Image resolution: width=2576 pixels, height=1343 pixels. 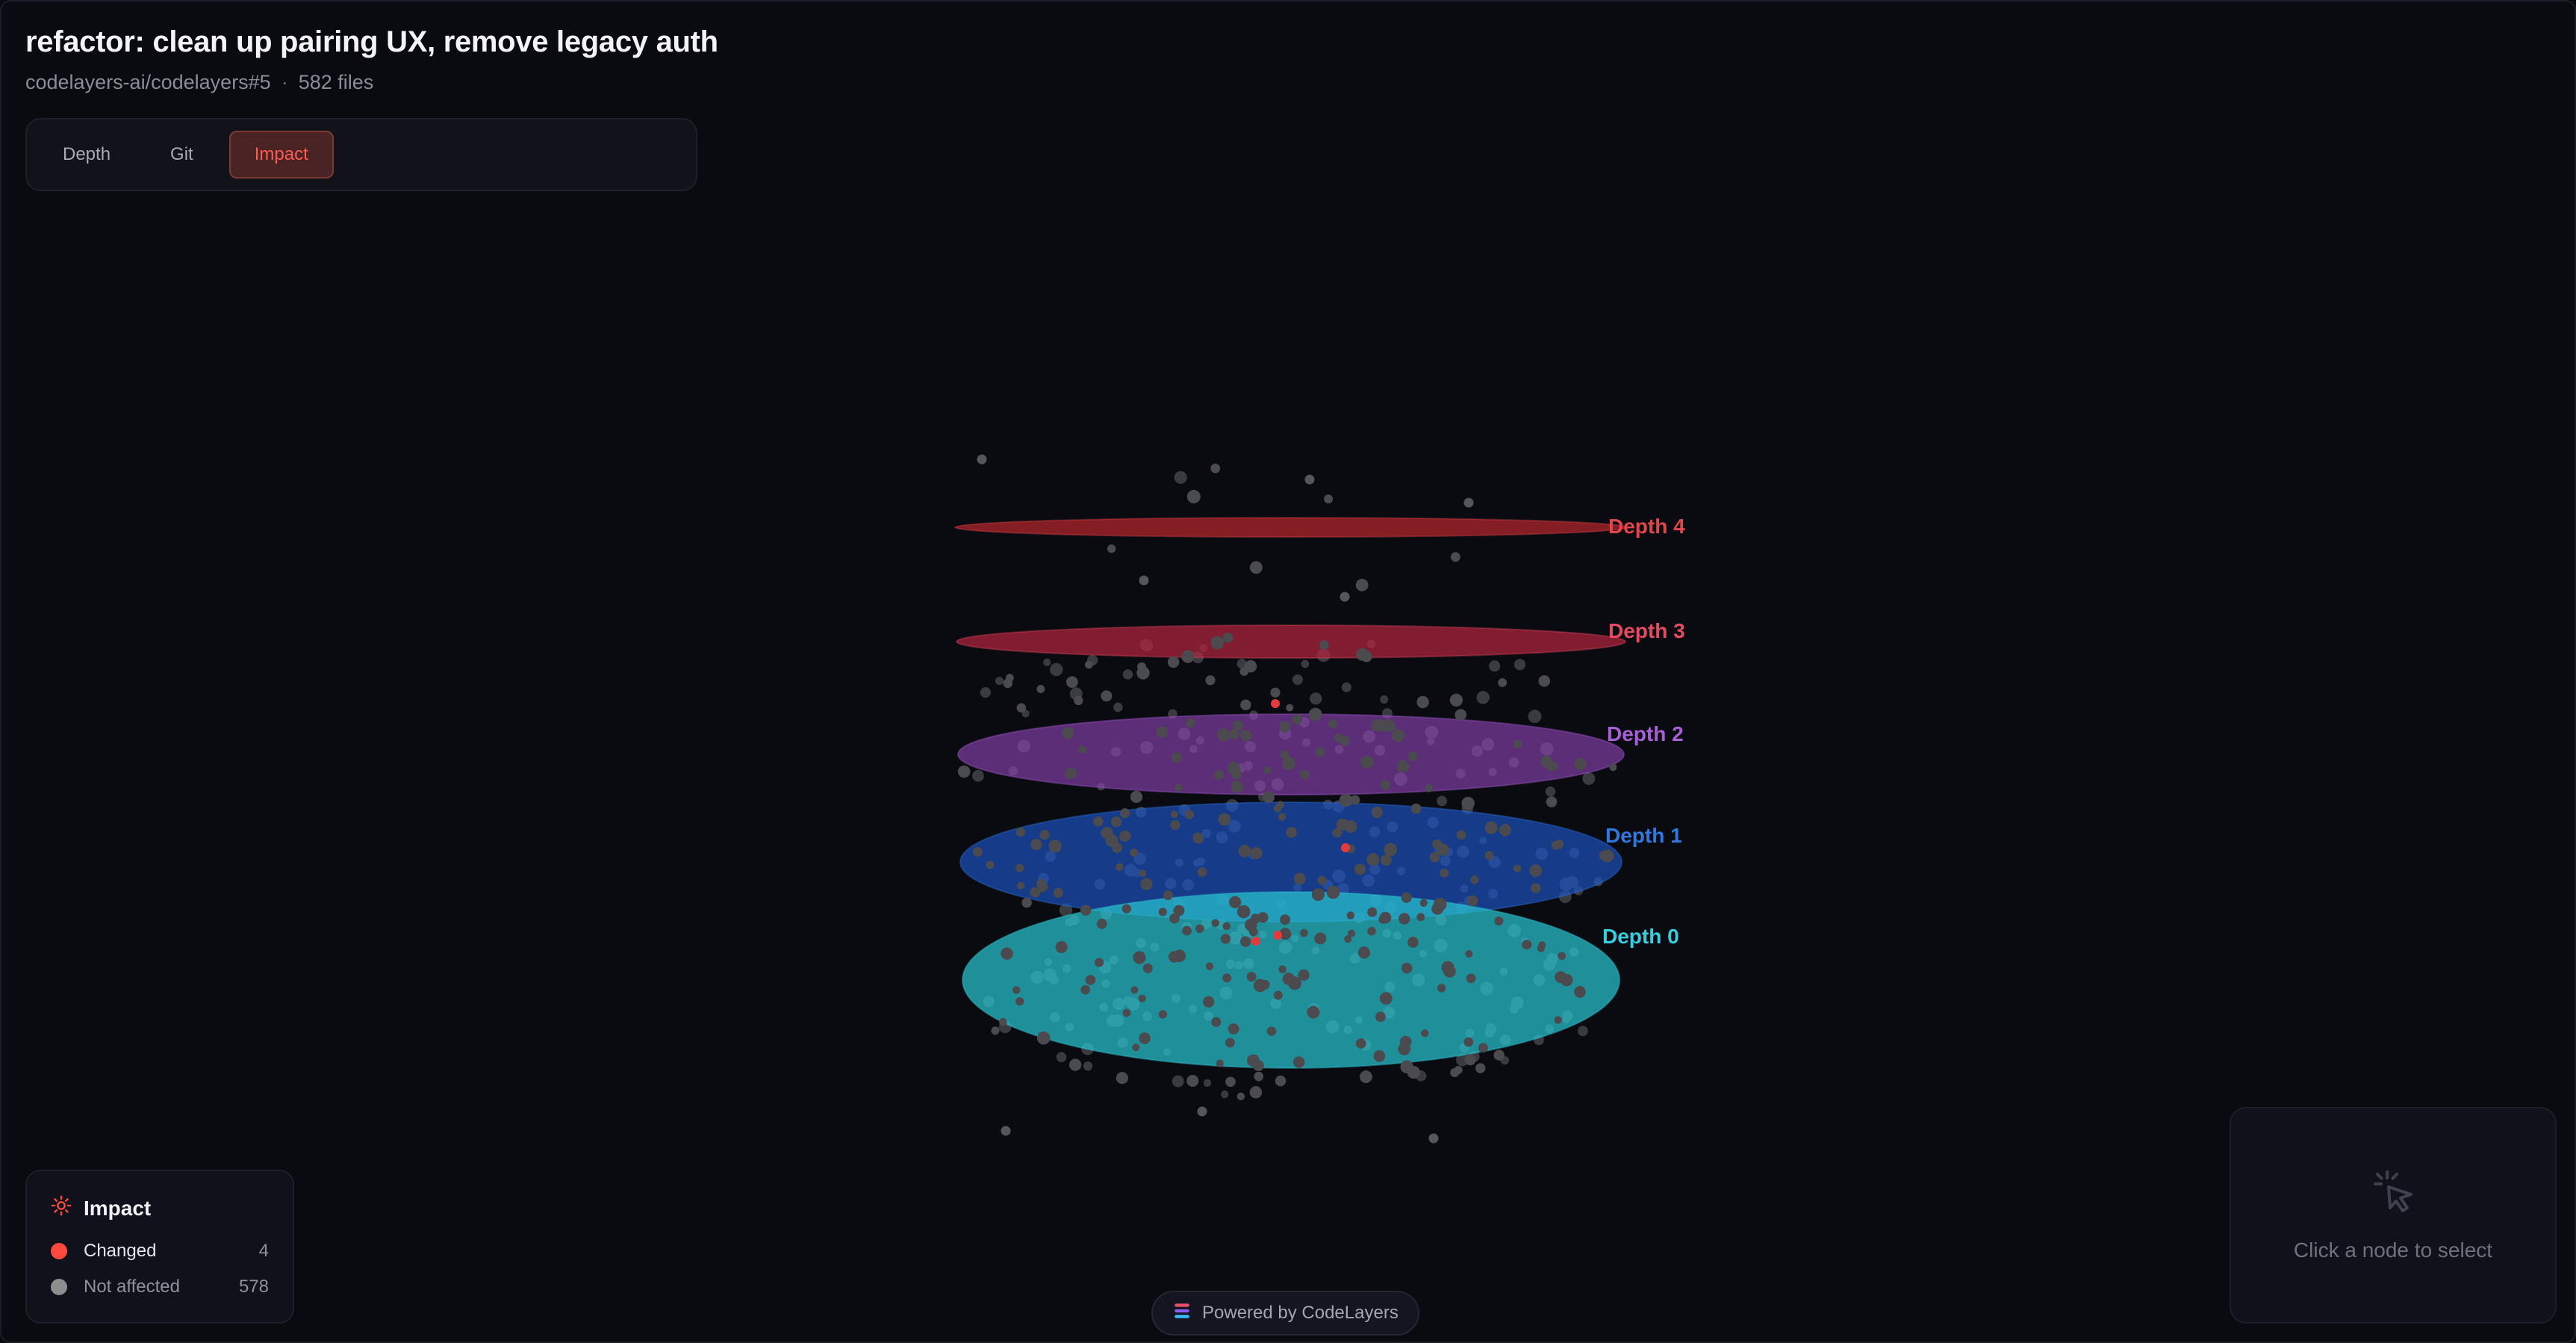 I want to click on tab-depth: Depth, so click(x=86, y=155).